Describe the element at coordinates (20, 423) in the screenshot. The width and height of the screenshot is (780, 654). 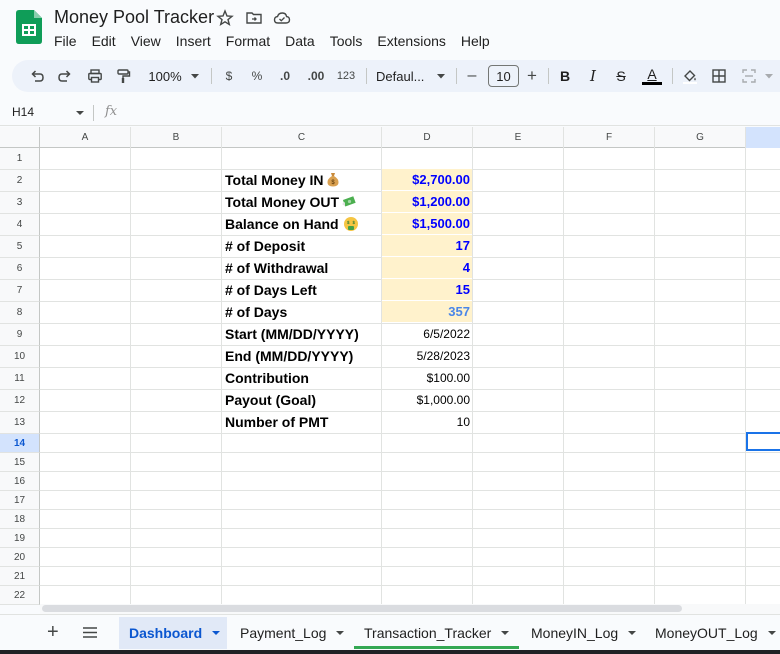
I see `row-header-13: 13` at that location.